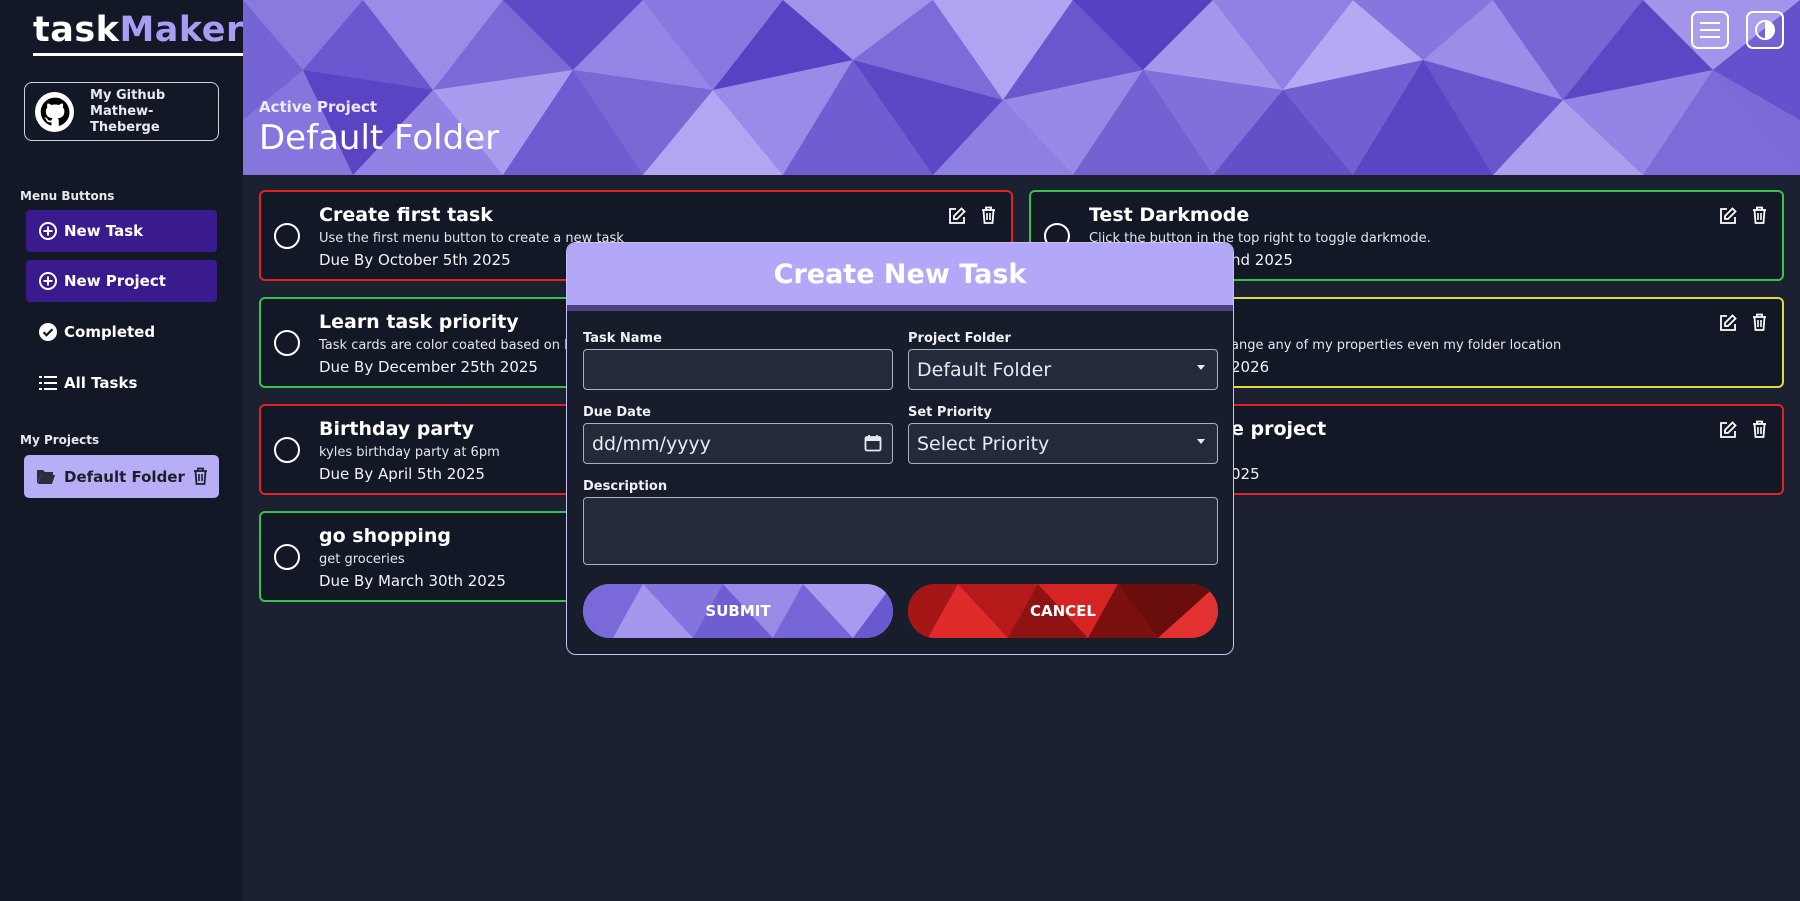 Image resolution: width=1800 pixels, height=901 pixels. I want to click on task-title: e project, so click(1279, 429).